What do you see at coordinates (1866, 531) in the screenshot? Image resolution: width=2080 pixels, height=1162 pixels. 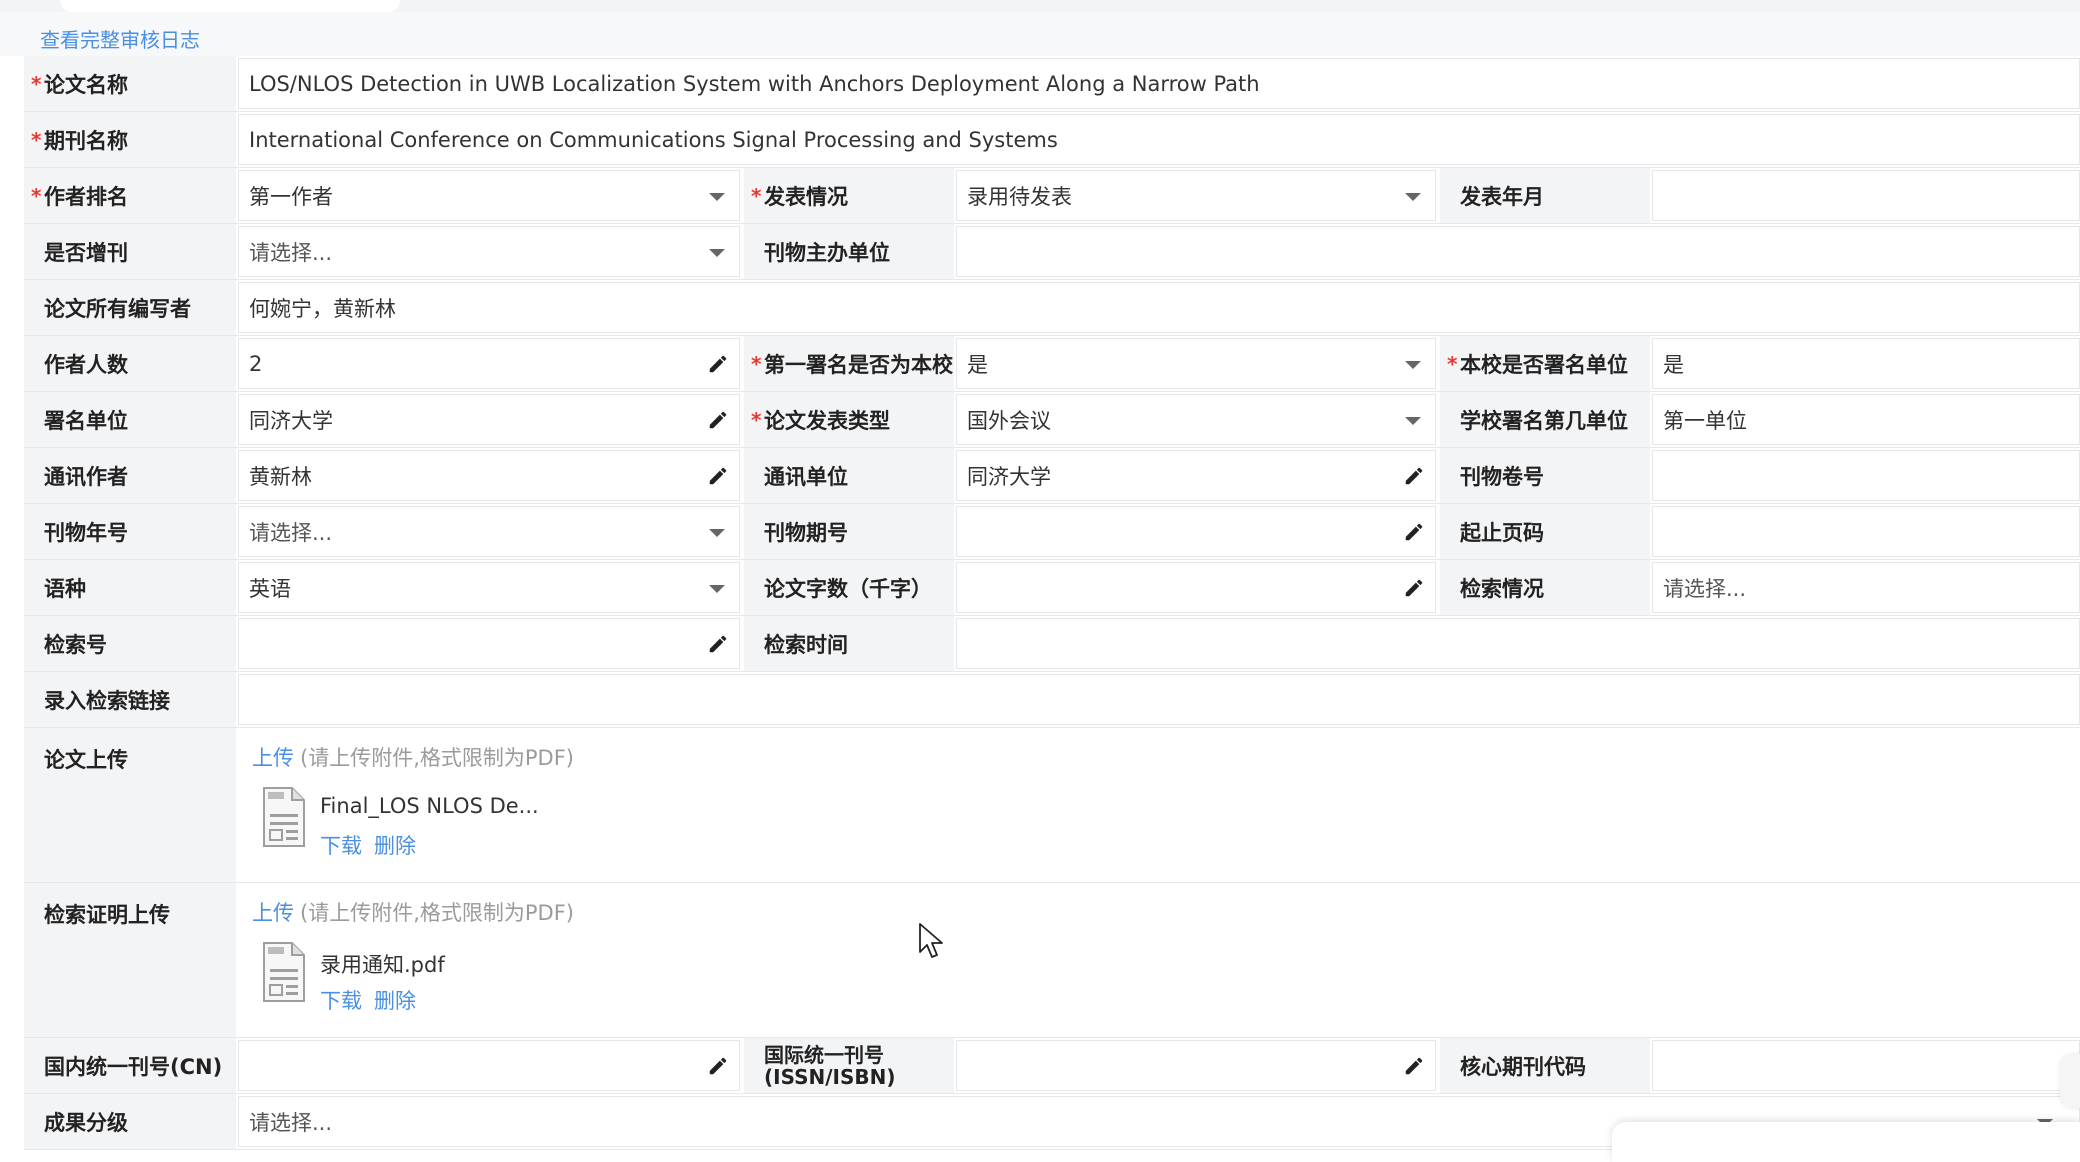 I see `pages-field` at bounding box center [1866, 531].